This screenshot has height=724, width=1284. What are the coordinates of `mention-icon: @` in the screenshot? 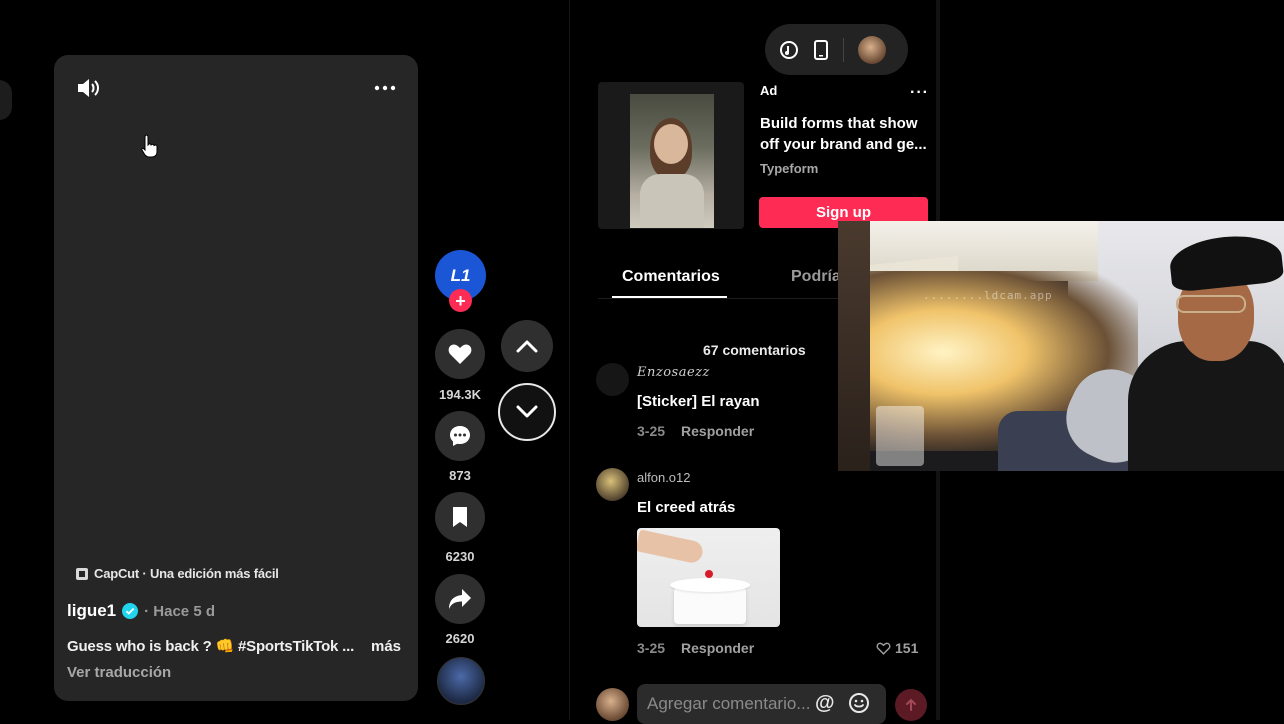 It's located at (825, 703).